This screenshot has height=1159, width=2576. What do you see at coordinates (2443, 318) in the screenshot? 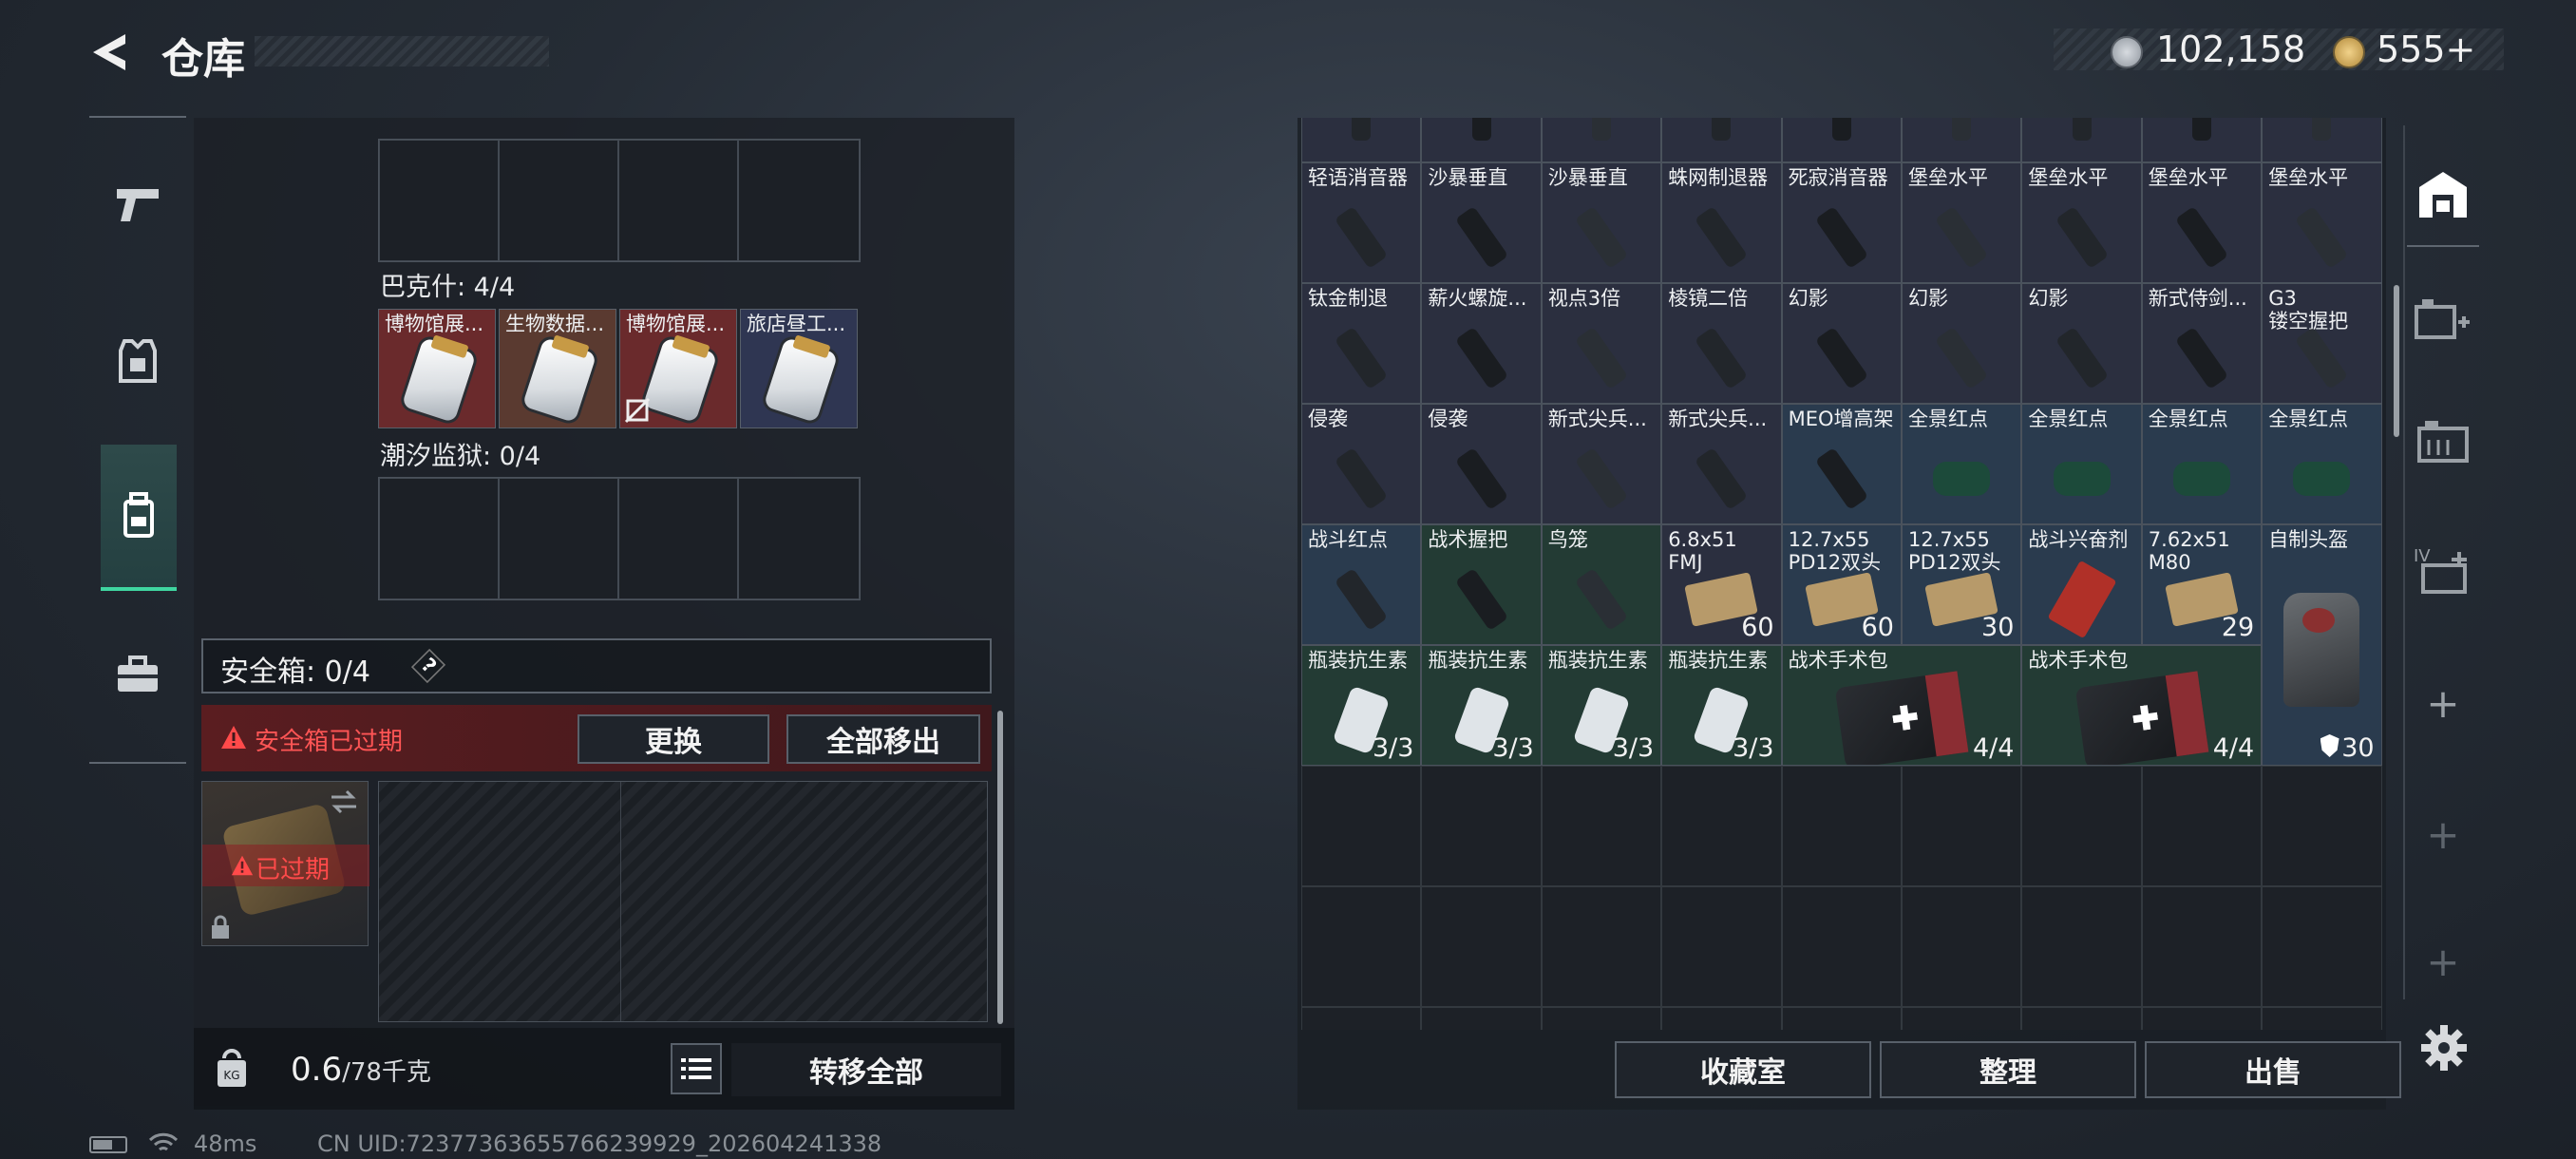
I see `add-storage-tab` at bounding box center [2443, 318].